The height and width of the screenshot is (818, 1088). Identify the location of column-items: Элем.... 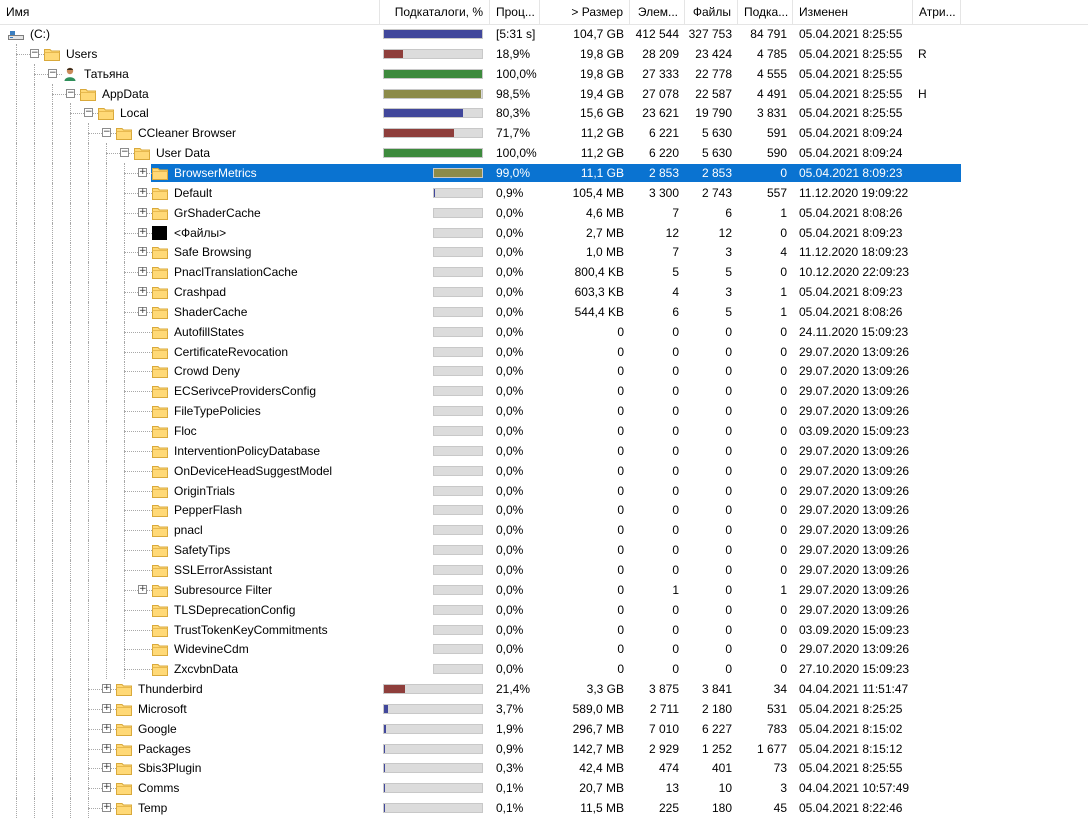
(657, 12).